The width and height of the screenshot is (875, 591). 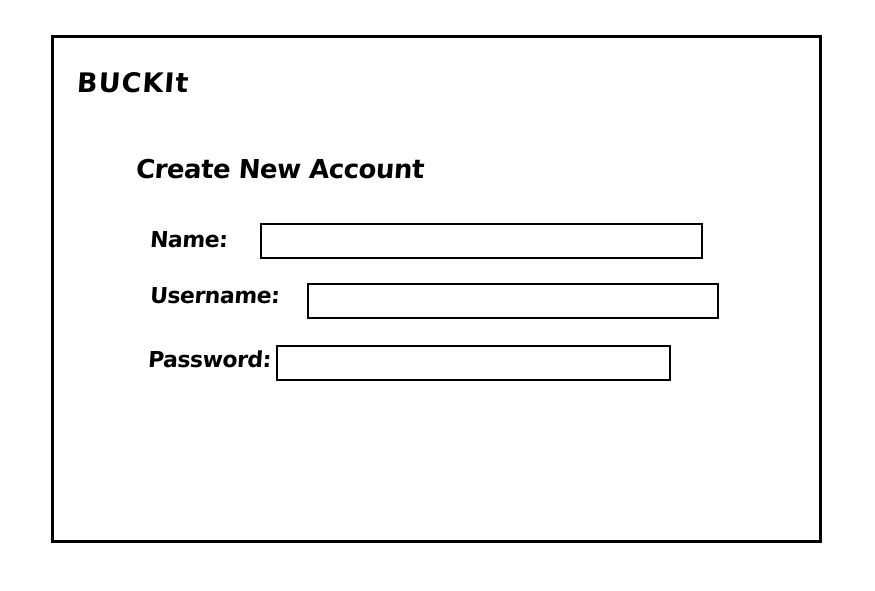 I want to click on page-title: Create New Account, so click(x=279, y=170).